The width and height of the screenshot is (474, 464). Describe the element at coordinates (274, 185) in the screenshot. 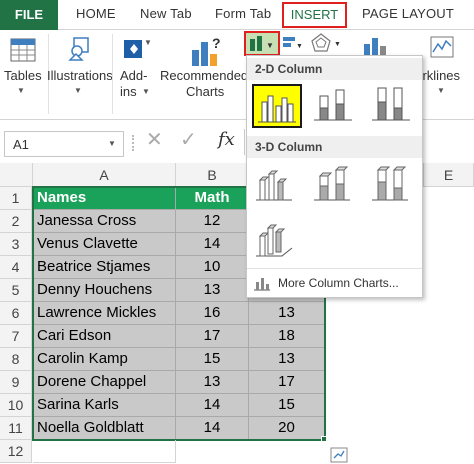

I see `3d-clustered-column-icon` at that location.